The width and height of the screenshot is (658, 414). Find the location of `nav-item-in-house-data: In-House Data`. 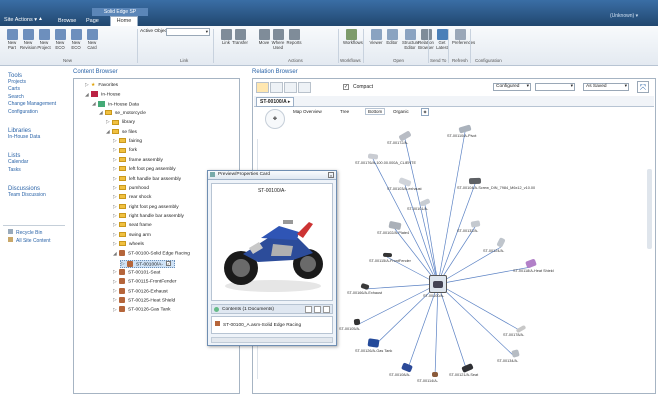

nav-item-in-house-data: In-House Data is located at coordinates (38, 137).